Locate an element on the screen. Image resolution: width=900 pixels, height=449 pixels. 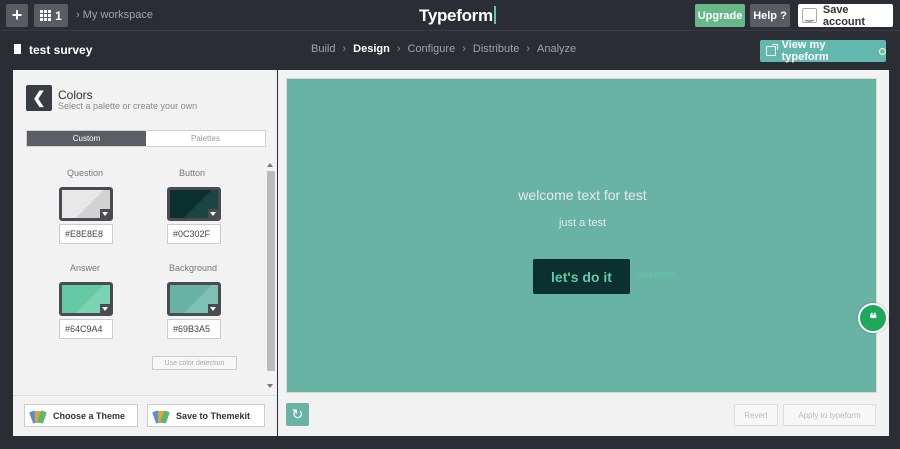
refresh-icon: ↻ is located at coordinates (297, 414).